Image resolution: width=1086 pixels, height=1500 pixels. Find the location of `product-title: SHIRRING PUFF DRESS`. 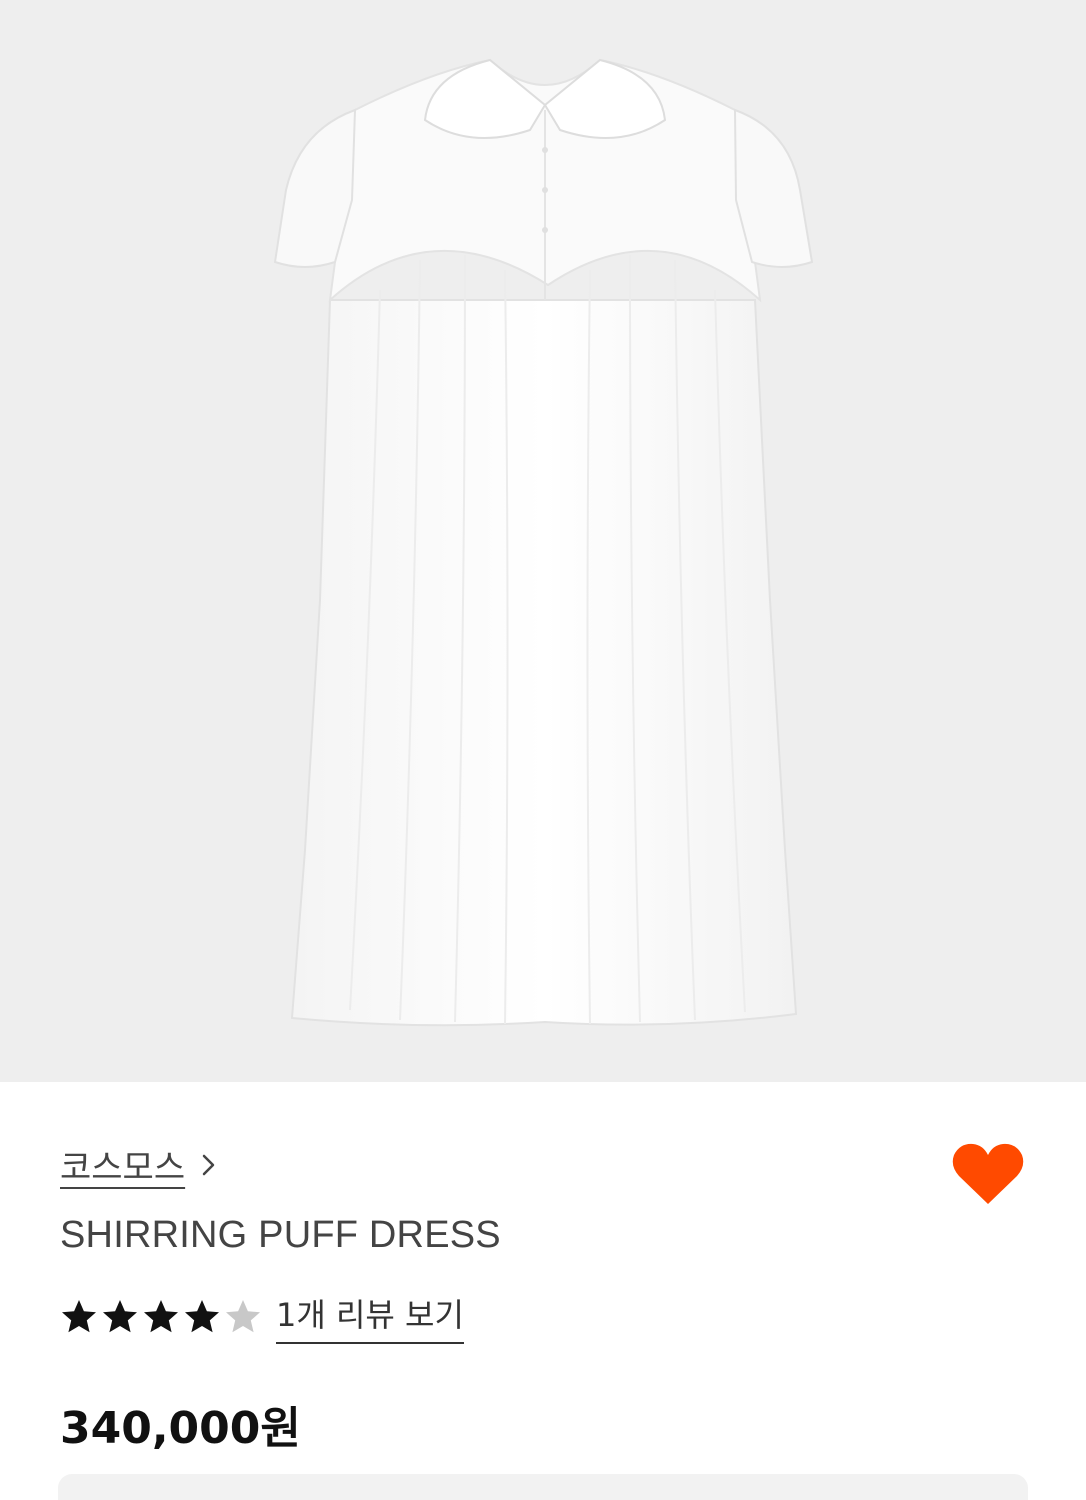

product-title: SHIRRING PUFF DRESS is located at coordinates (280, 1235).